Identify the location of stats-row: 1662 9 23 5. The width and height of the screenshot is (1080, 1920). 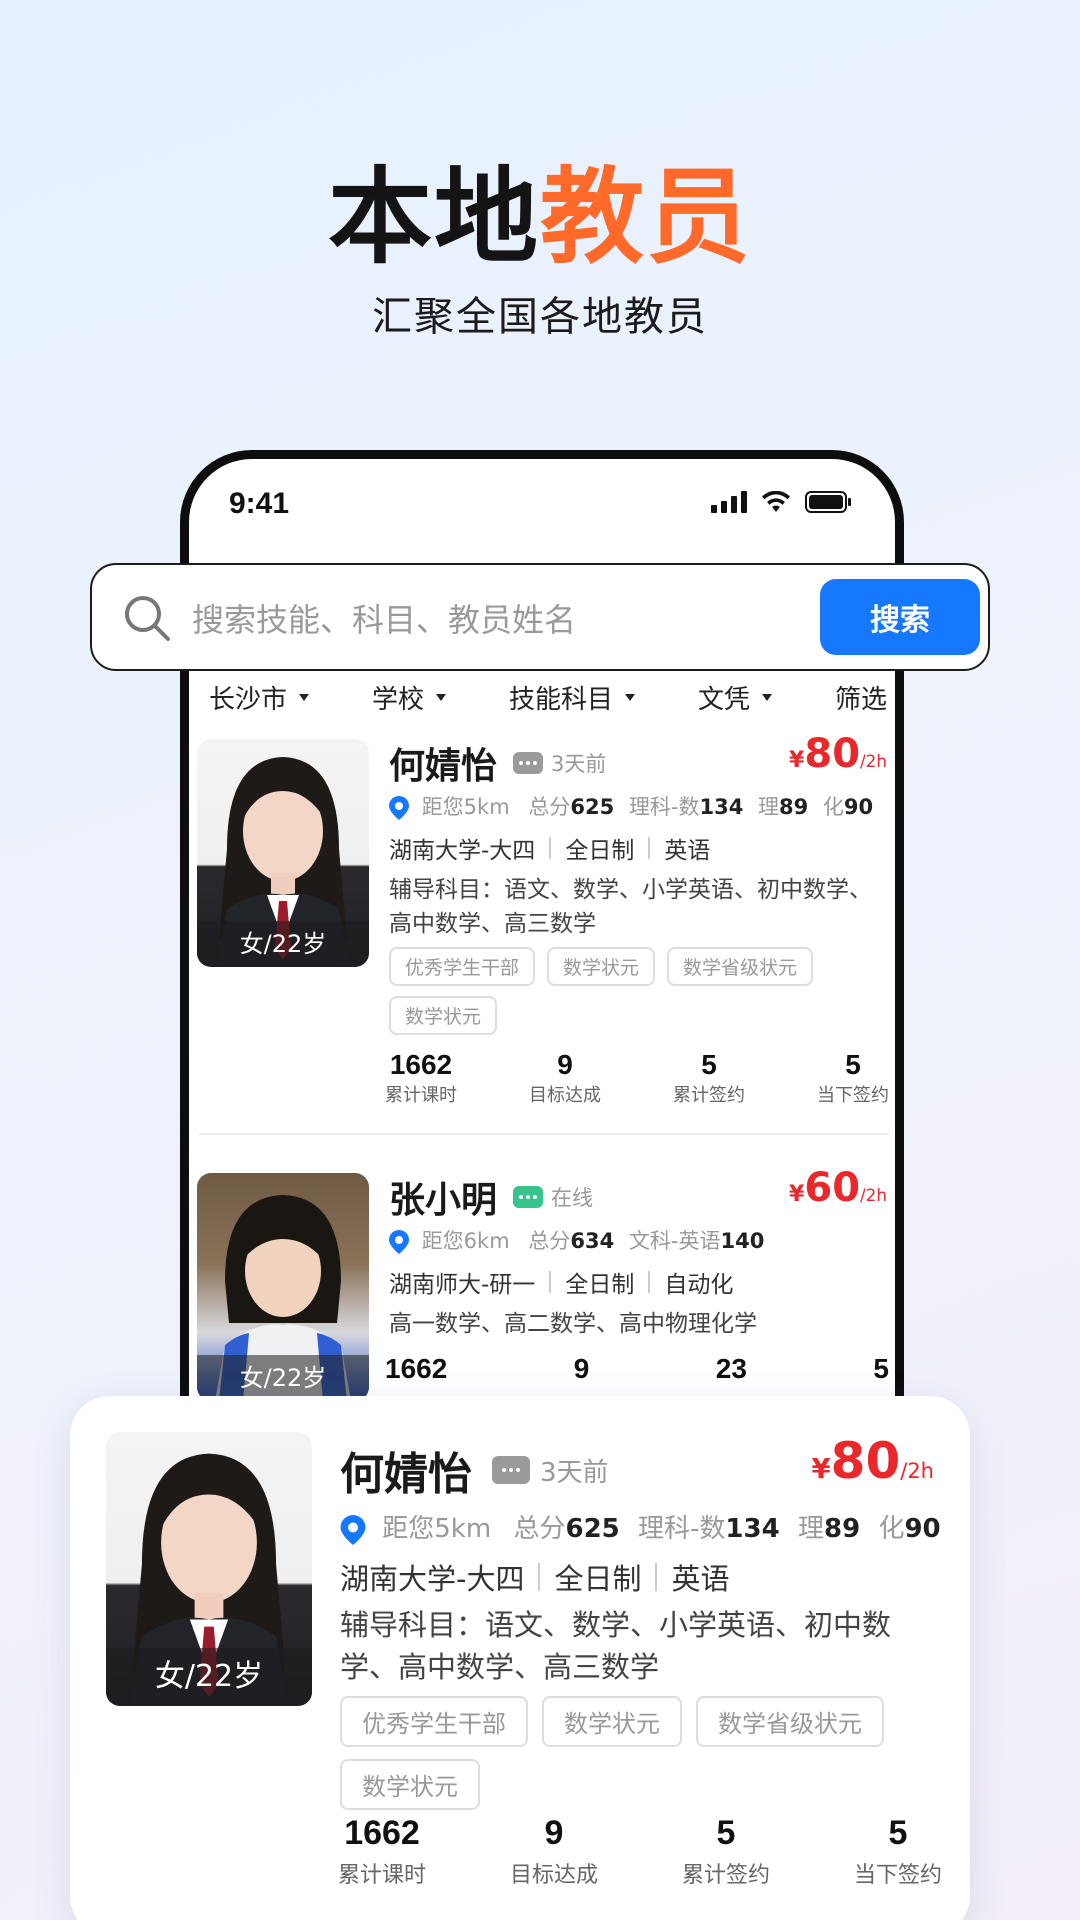
(637, 1369).